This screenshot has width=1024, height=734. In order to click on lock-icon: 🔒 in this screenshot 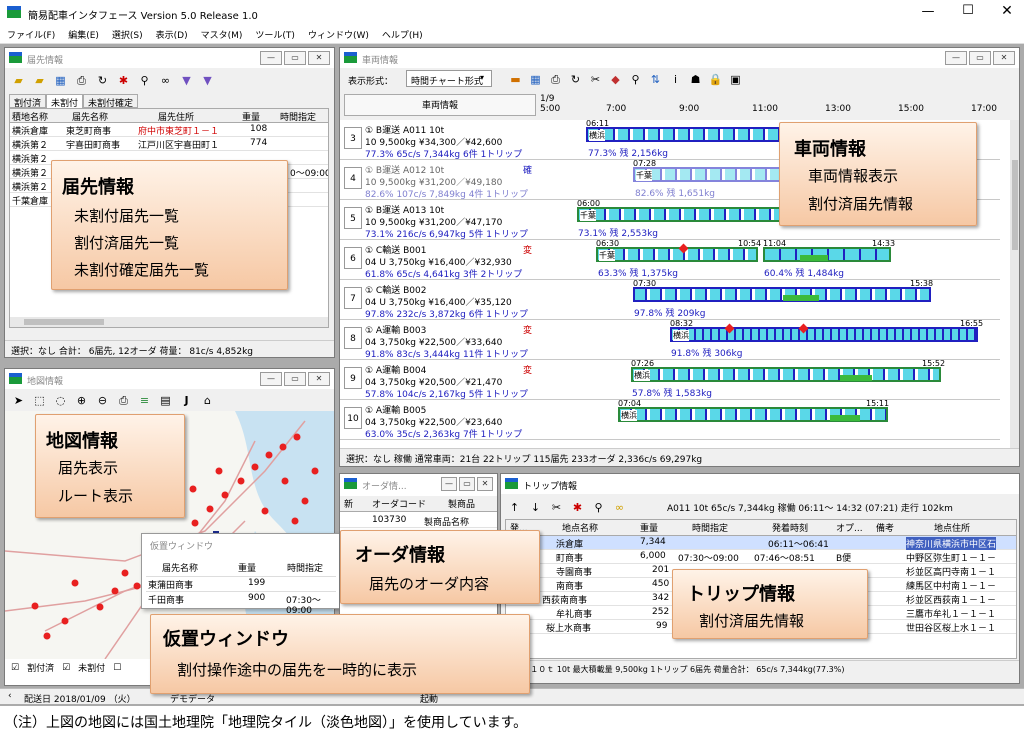, I will do `click(715, 79)`.